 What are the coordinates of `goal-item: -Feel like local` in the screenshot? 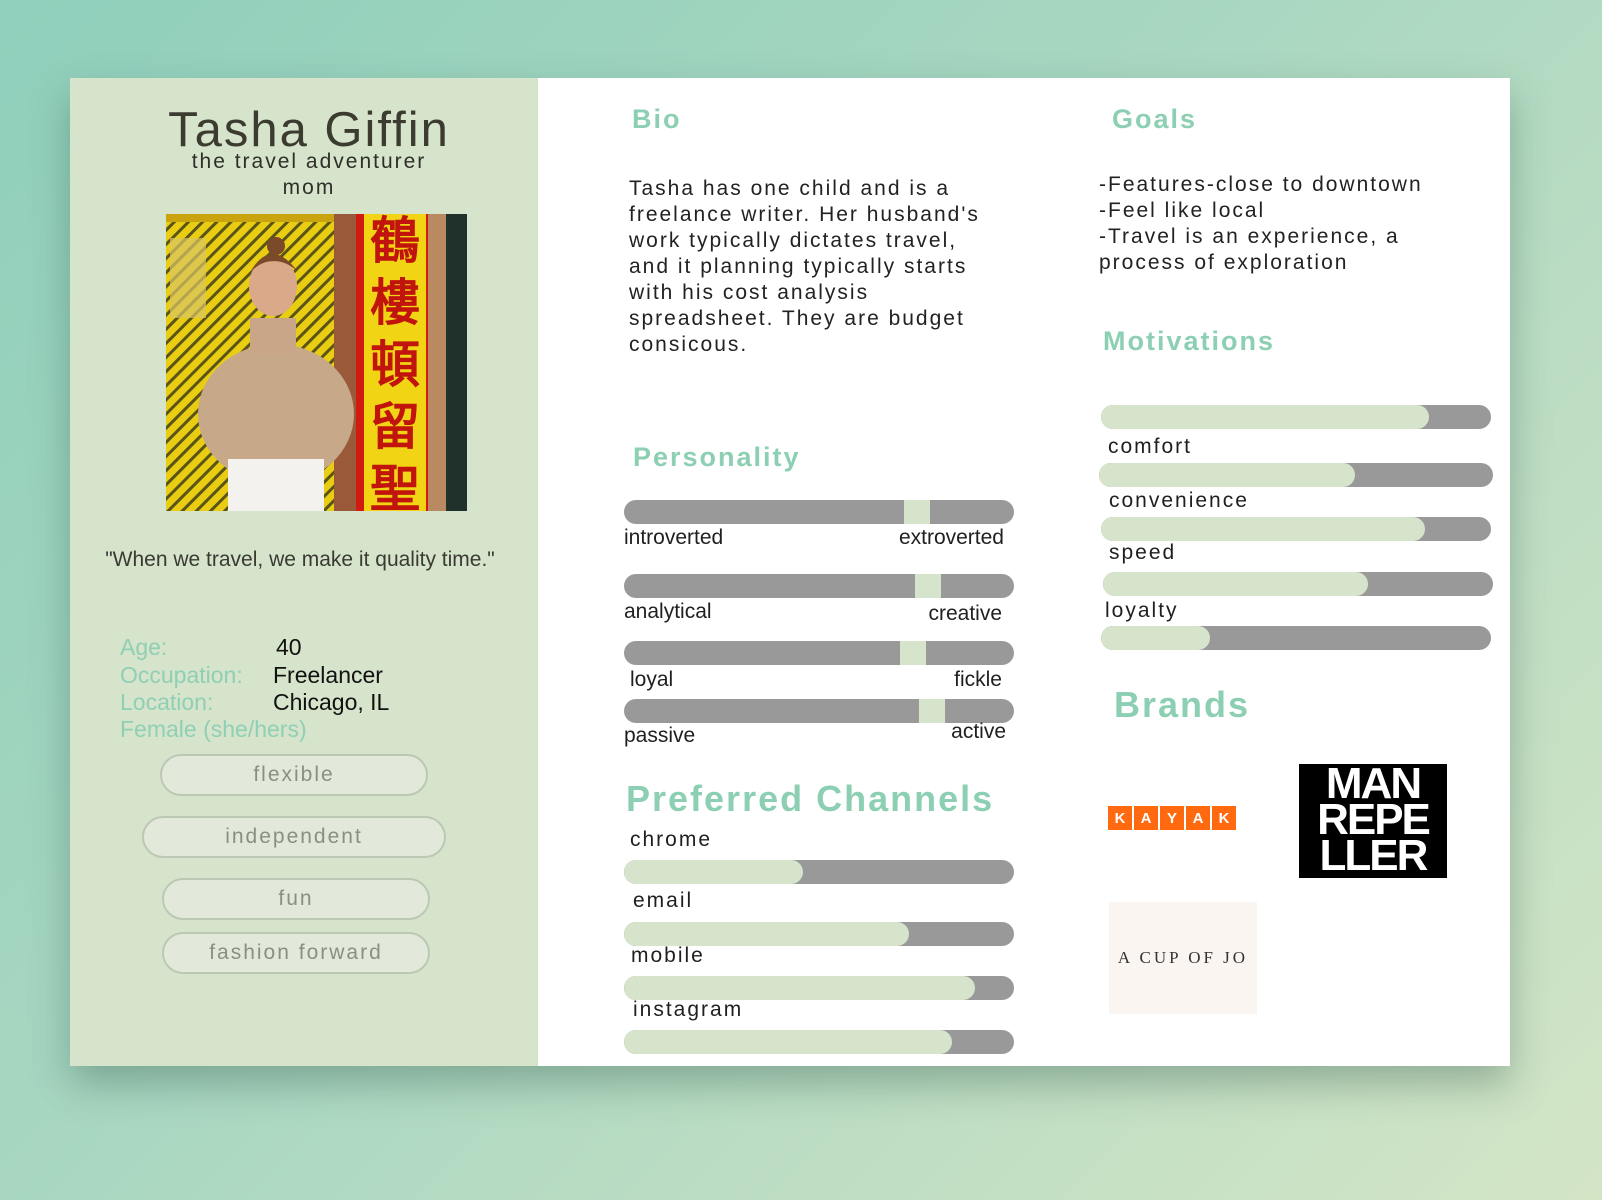 It's located at (1182, 210).